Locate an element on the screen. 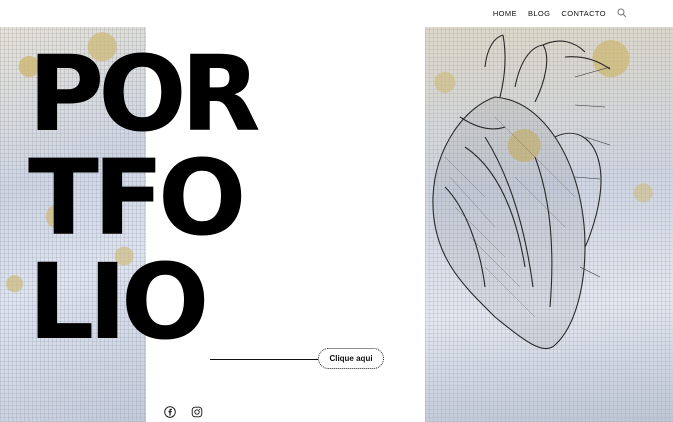 This screenshot has width=673, height=422. nav-item-home: HOME is located at coordinates (505, 13).